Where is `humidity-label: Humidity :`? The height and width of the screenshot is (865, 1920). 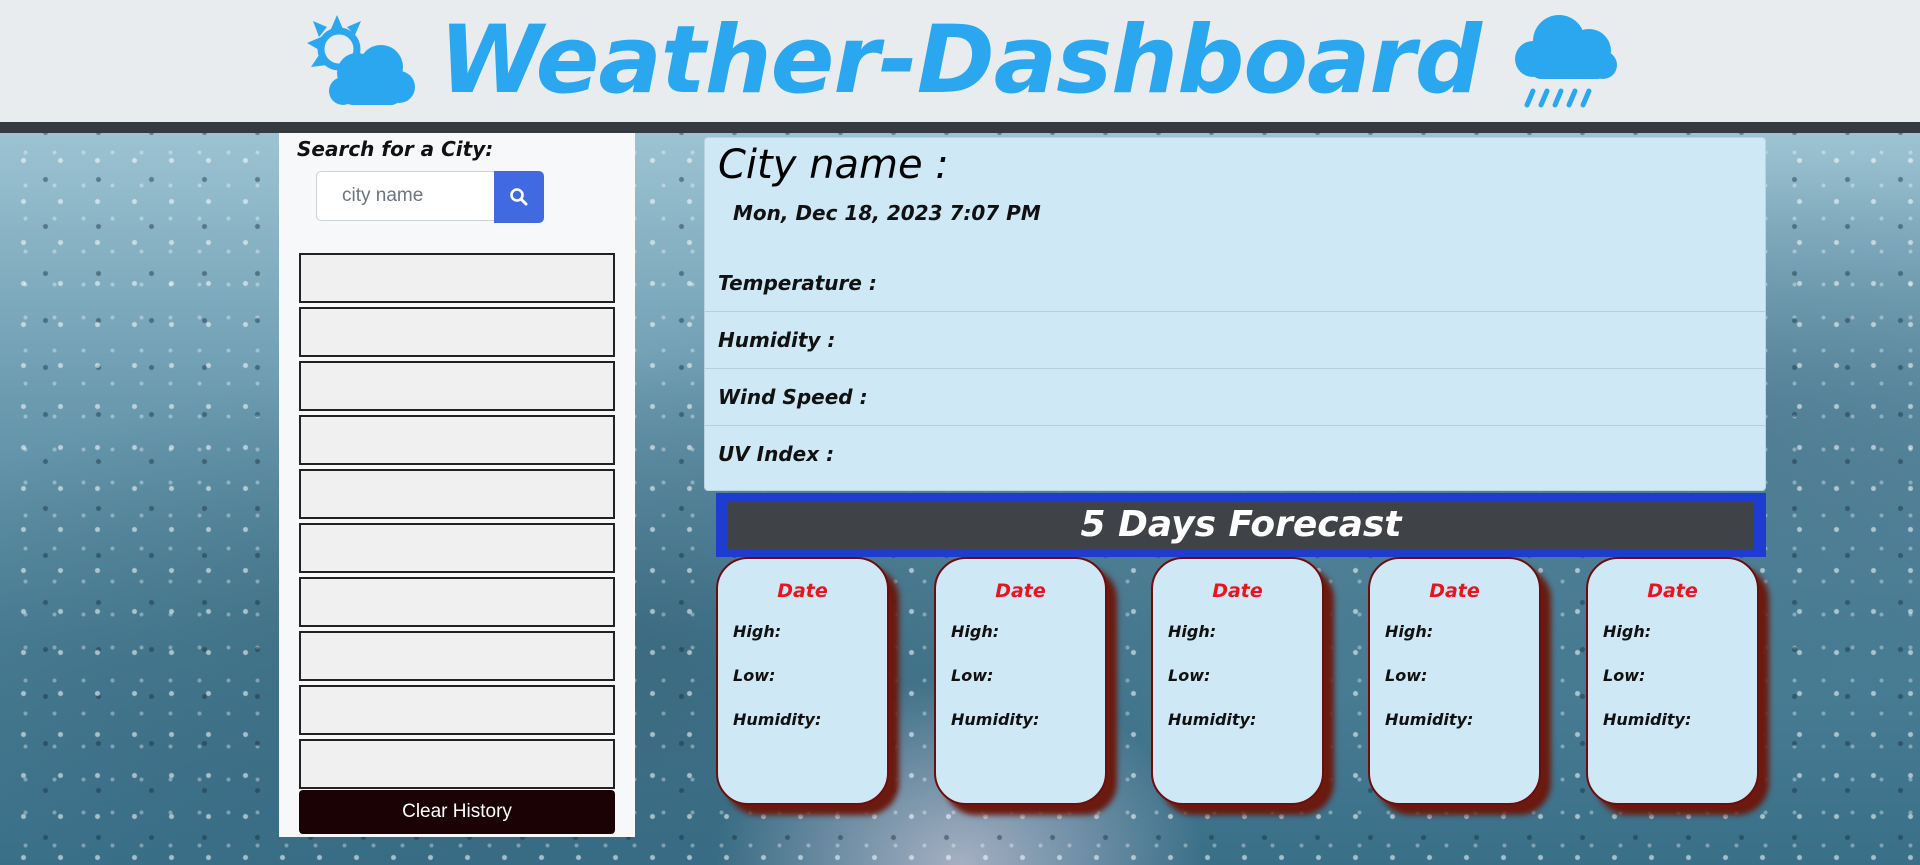 humidity-label: Humidity : is located at coordinates (1235, 340).